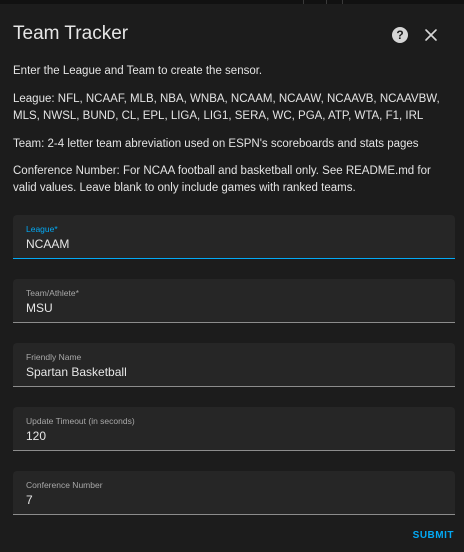  I want to click on conference-number-field: Conference Number 7, so click(234, 493).